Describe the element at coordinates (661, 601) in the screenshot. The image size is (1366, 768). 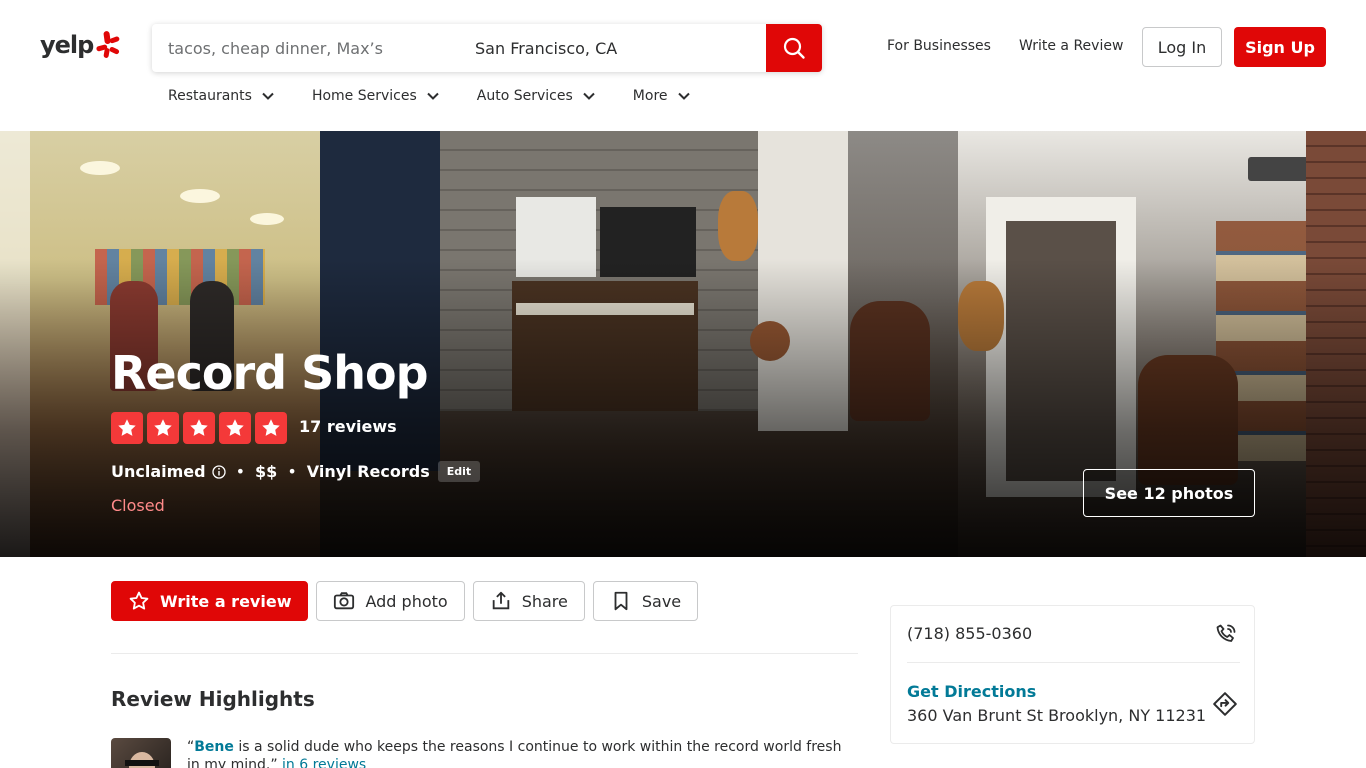
I see `save-label: Save` at that location.